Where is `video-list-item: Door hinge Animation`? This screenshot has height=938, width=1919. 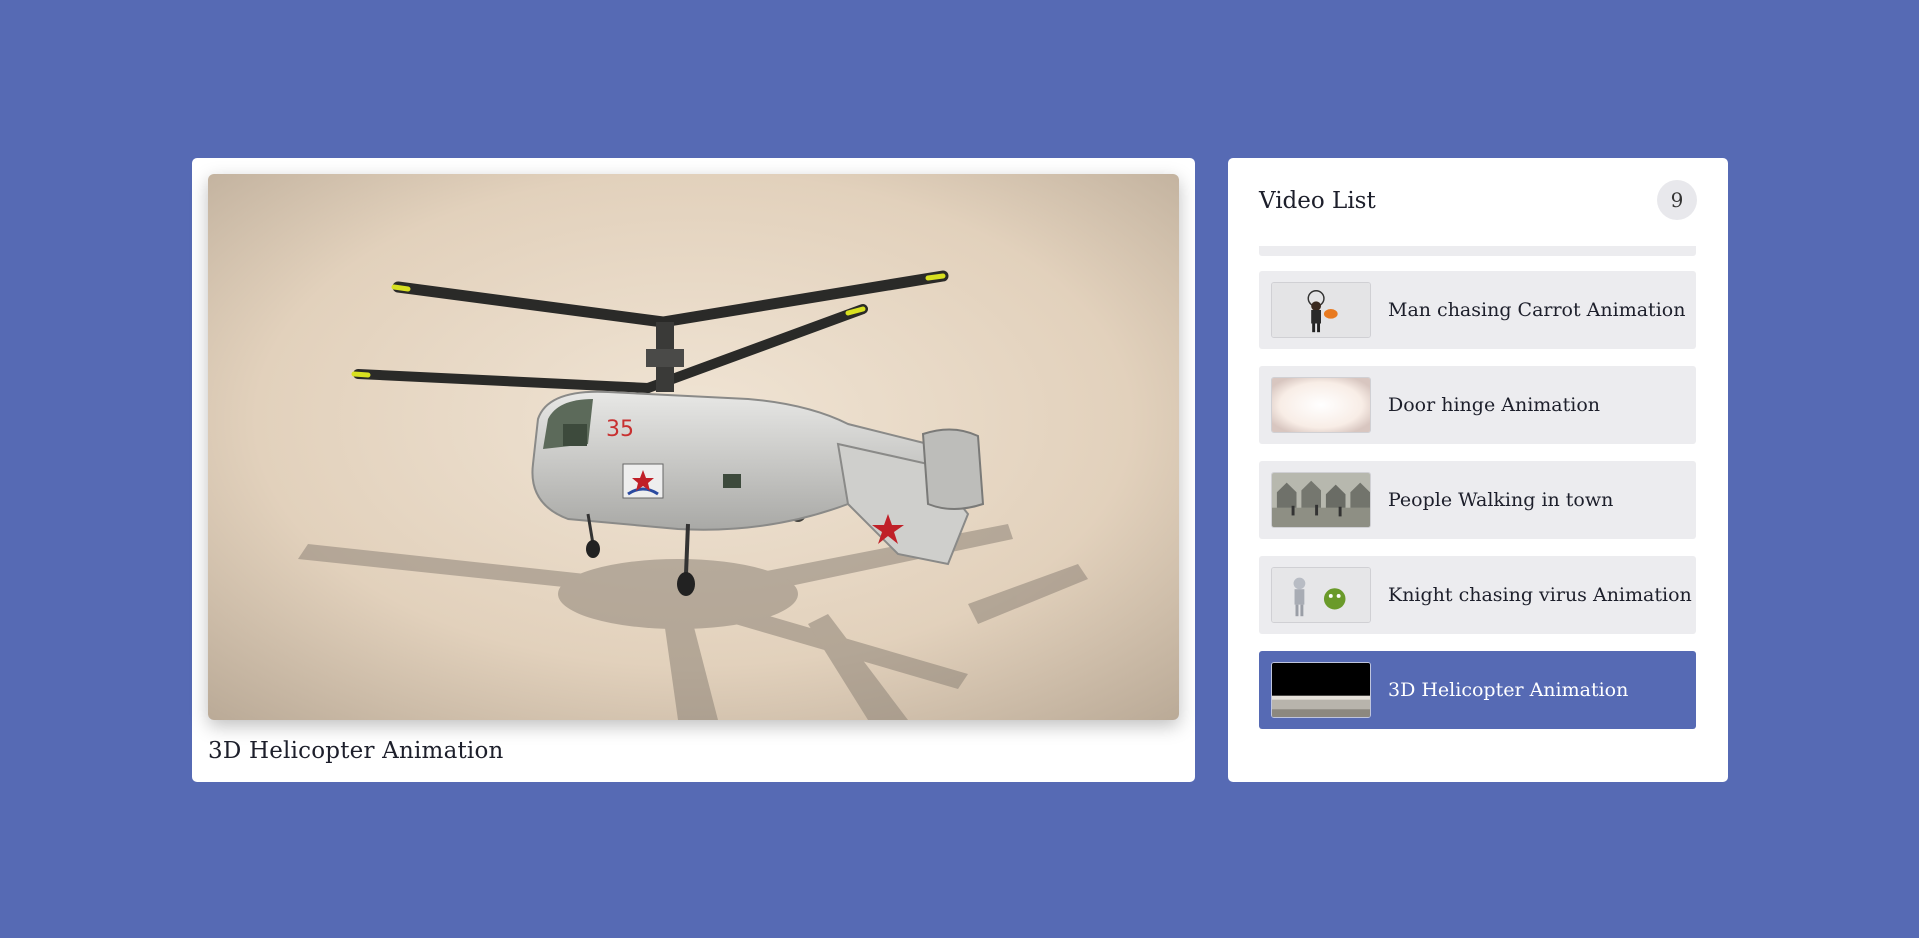 video-list-item: Door hinge Animation is located at coordinates (1477, 405).